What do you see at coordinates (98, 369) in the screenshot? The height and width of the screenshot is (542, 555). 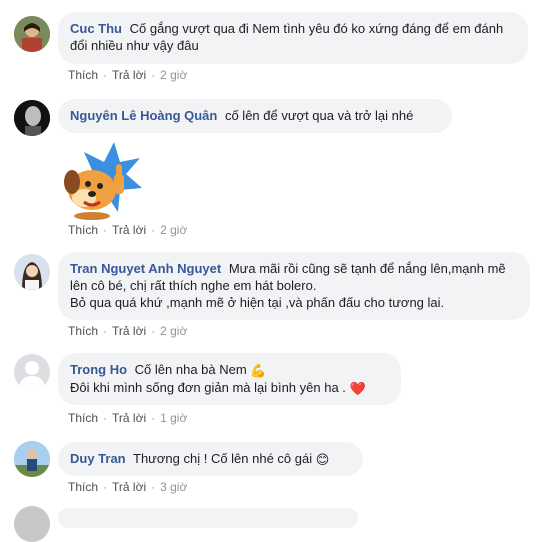 I see `comment-author: Trong Ho` at bounding box center [98, 369].